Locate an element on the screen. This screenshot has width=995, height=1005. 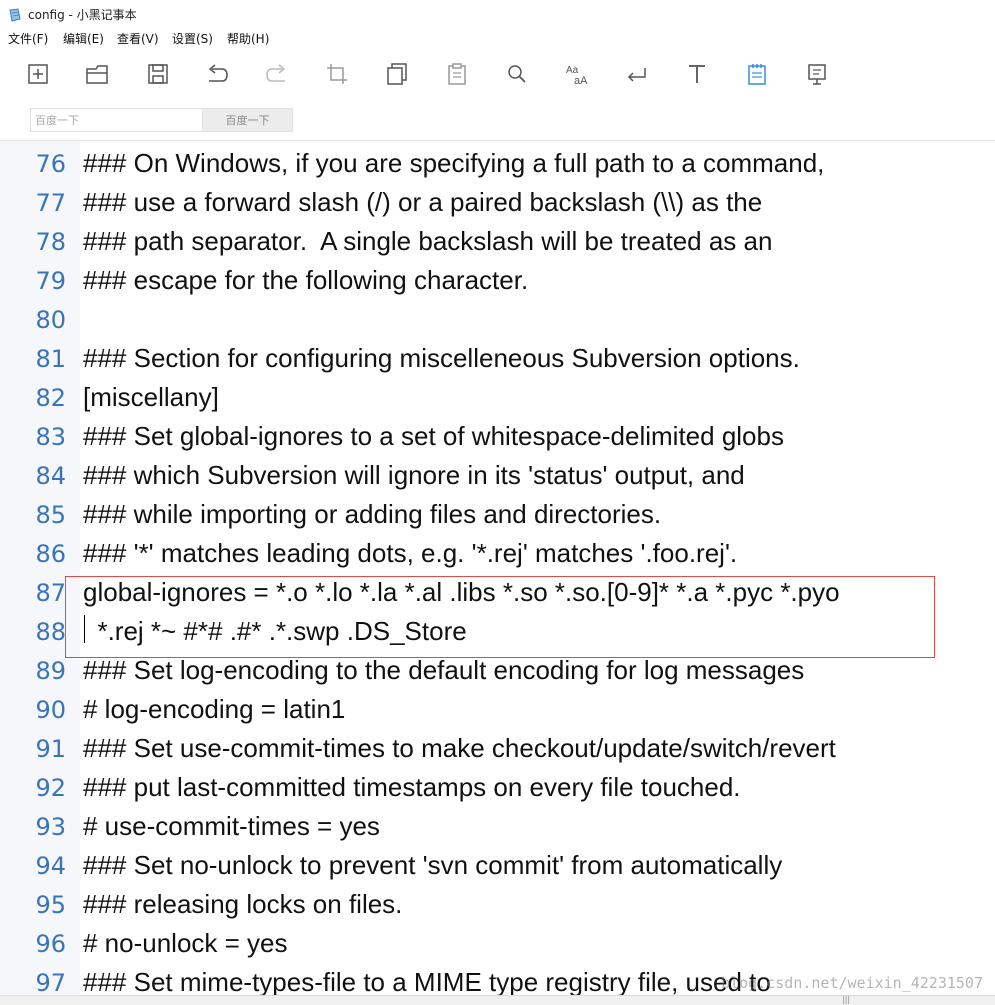
notepad-button is located at coordinates (757, 74).